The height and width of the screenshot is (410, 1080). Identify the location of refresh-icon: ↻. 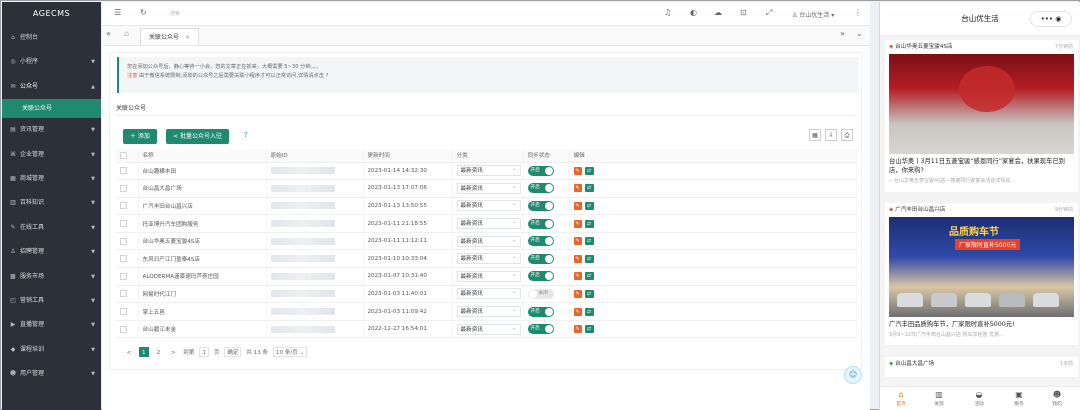
(143, 12).